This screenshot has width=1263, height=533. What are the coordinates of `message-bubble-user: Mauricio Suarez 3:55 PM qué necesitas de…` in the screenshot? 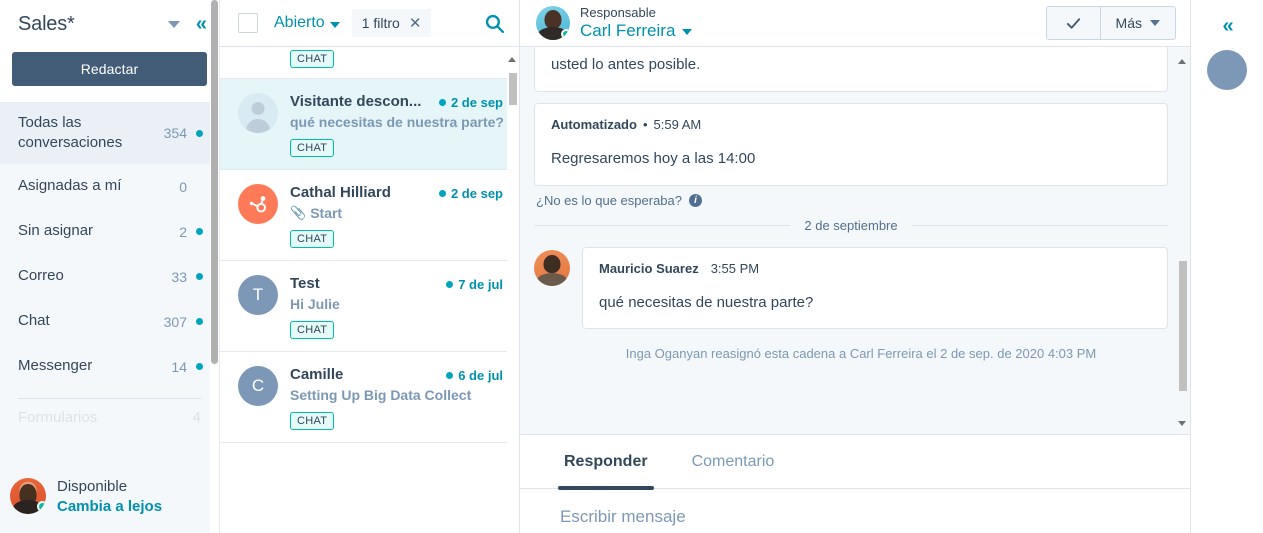 It's located at (875, 288).